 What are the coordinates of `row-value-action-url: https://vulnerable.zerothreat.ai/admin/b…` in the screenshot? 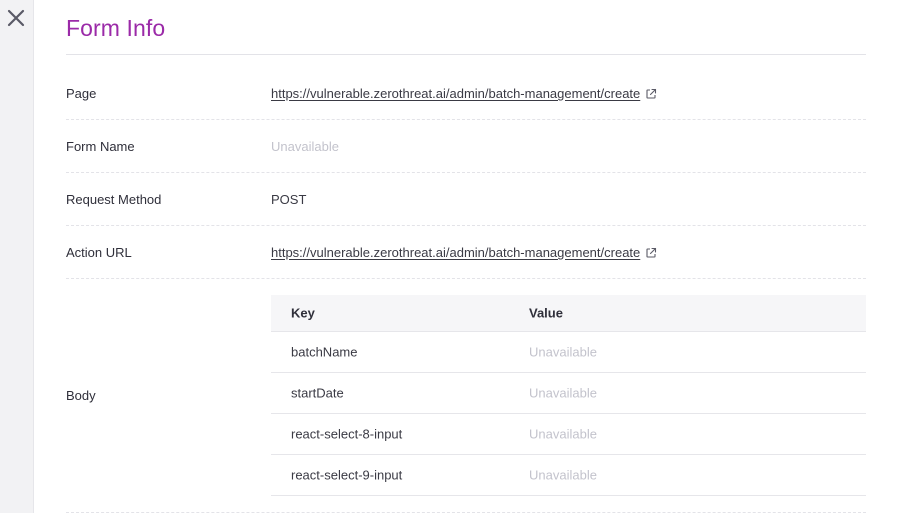 It's located at (464, 253).